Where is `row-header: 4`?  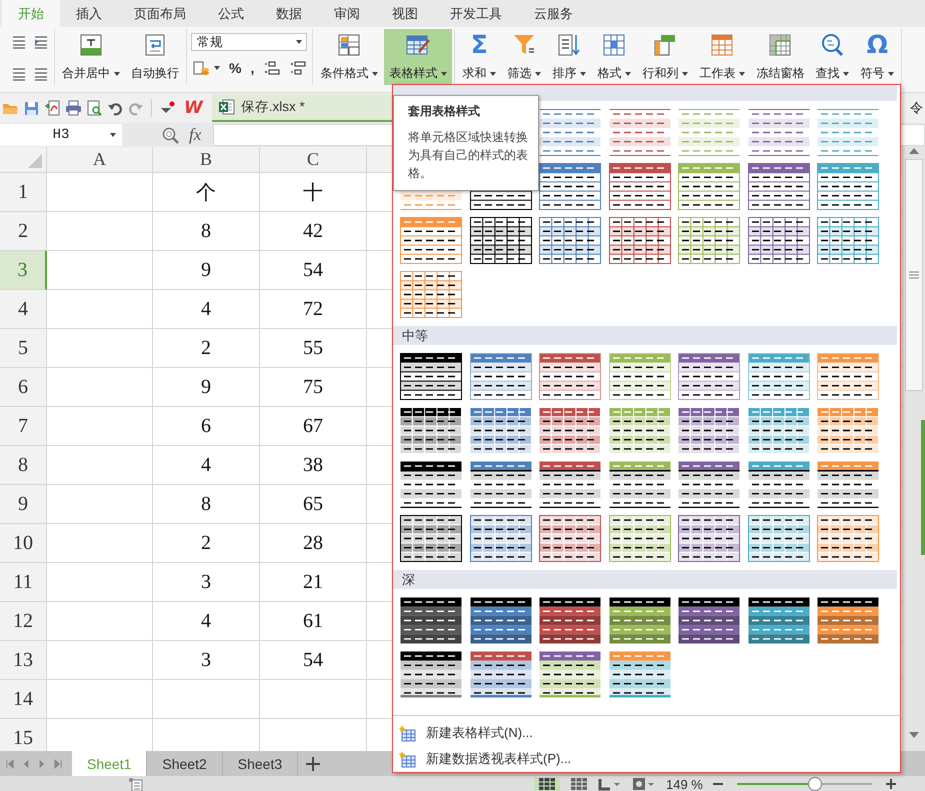
row-header: 4 is located at coordinates (23, 309).